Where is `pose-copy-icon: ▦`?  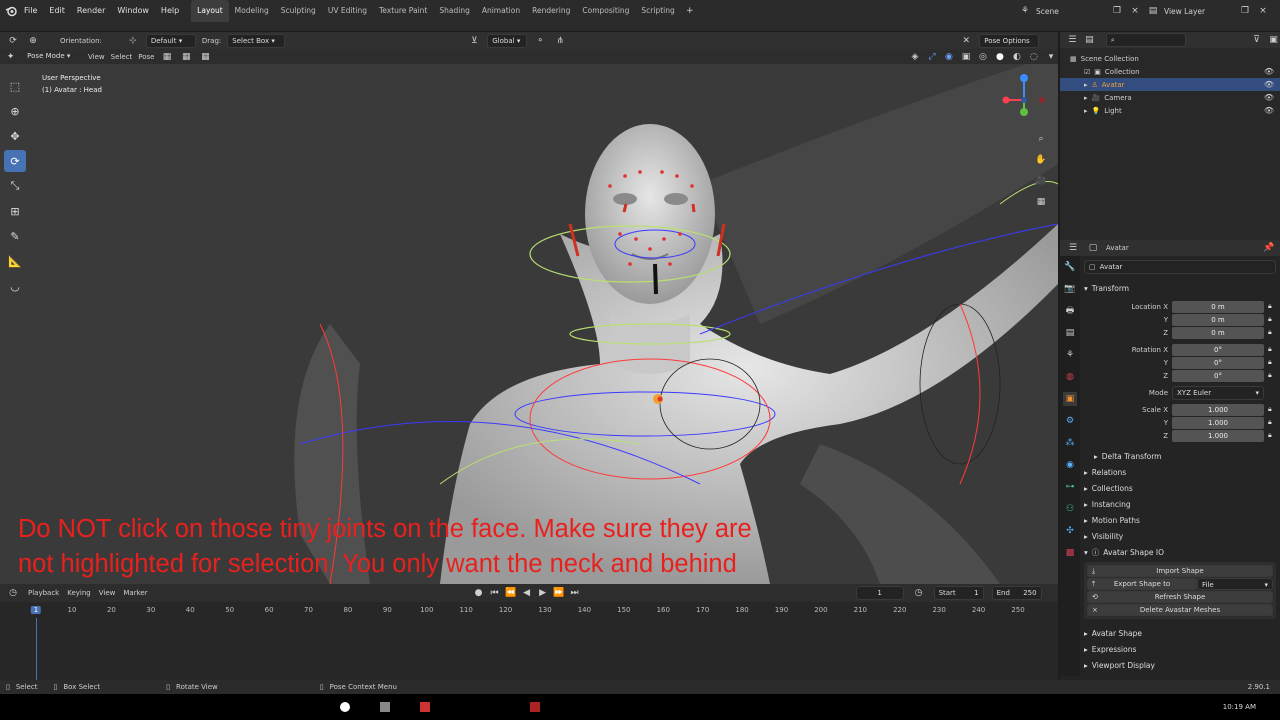 pose-copy-icon: ▦ is located at coordinates (166, 57).